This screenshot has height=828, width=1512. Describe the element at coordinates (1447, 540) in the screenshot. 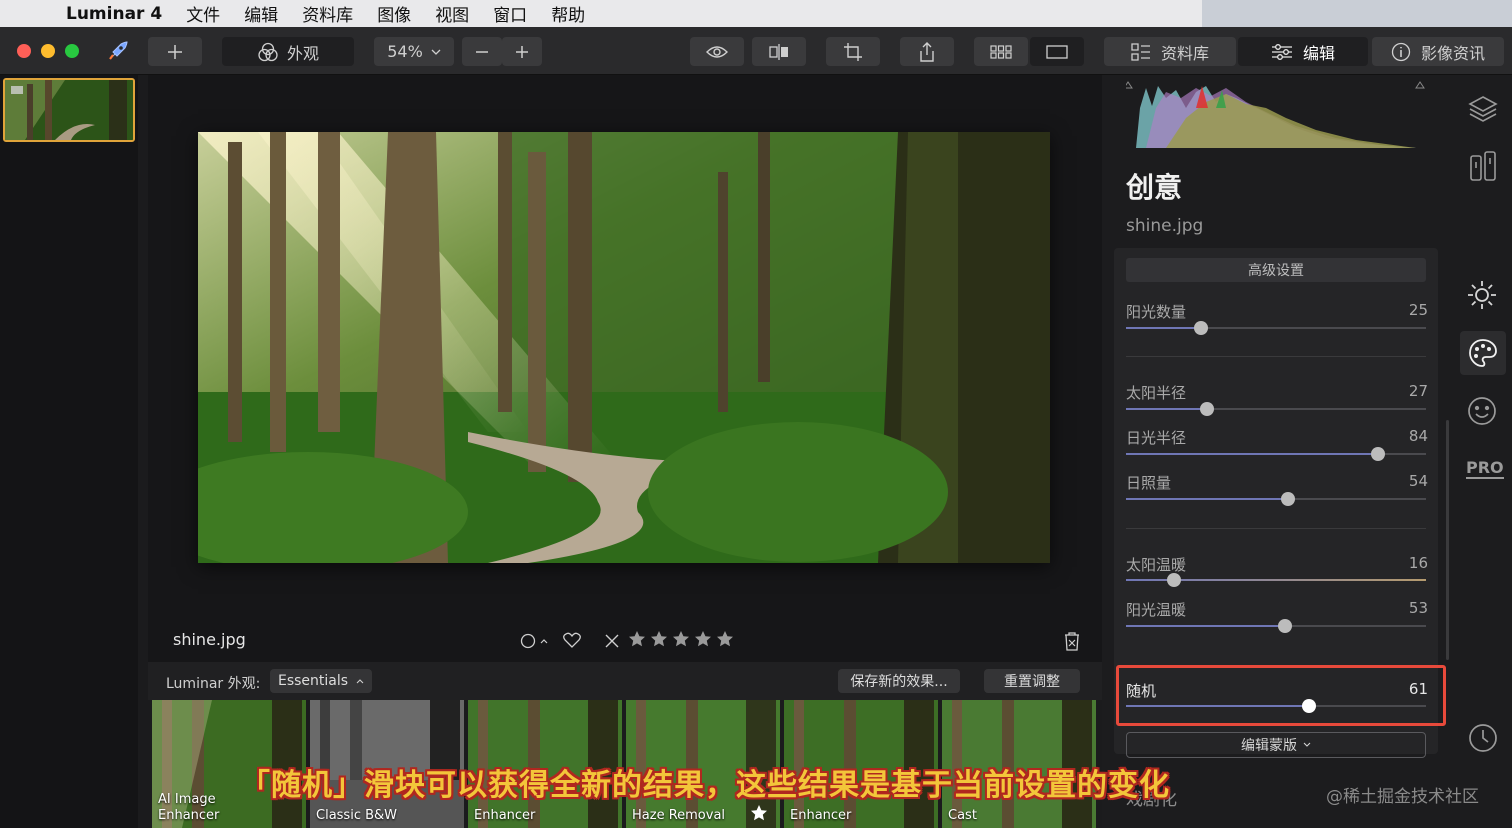

I see `panel-scrollbar` at that location.